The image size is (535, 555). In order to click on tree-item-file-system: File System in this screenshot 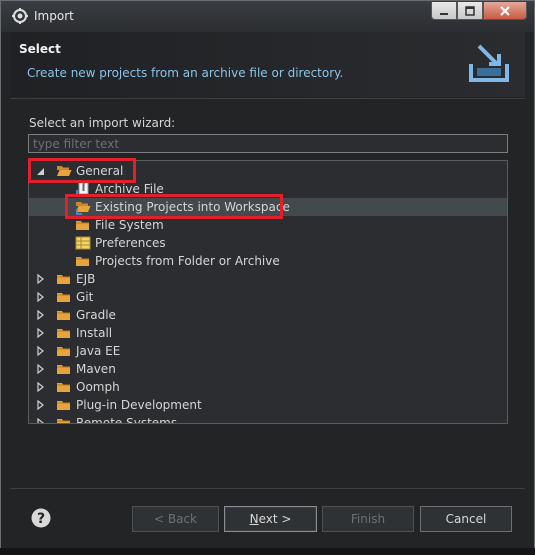, I will do `click(268, 225)`.